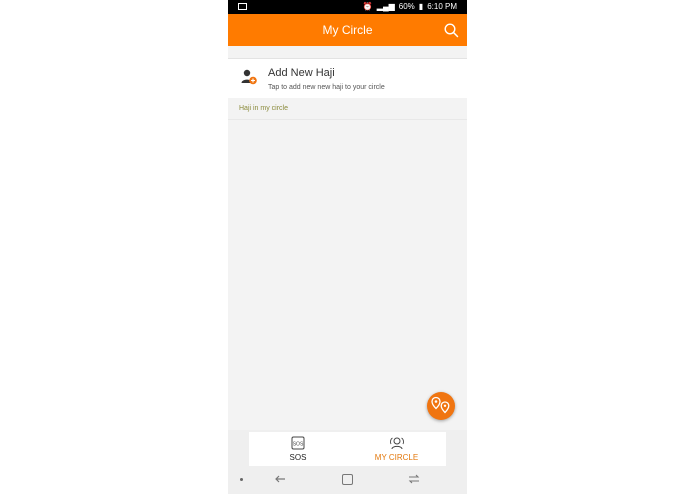 This screenshot has height=494, width=695. I want to click on bottom-nav-bar: SOS SOS MY CIRCLE, so click(347, 449).